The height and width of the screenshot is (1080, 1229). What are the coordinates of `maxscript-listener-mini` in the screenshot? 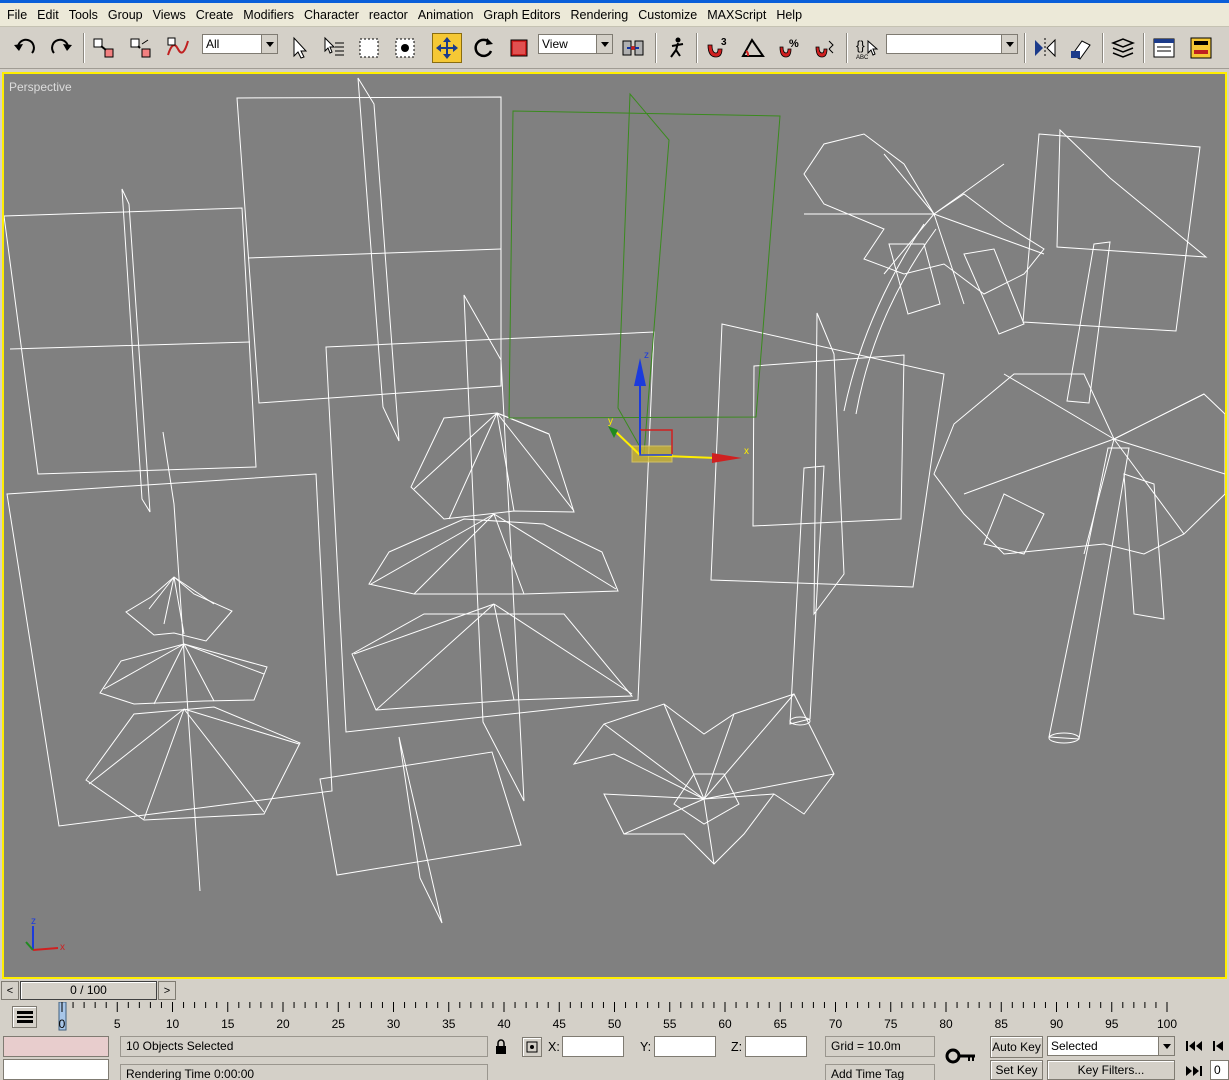 It's located at (56, 1046).